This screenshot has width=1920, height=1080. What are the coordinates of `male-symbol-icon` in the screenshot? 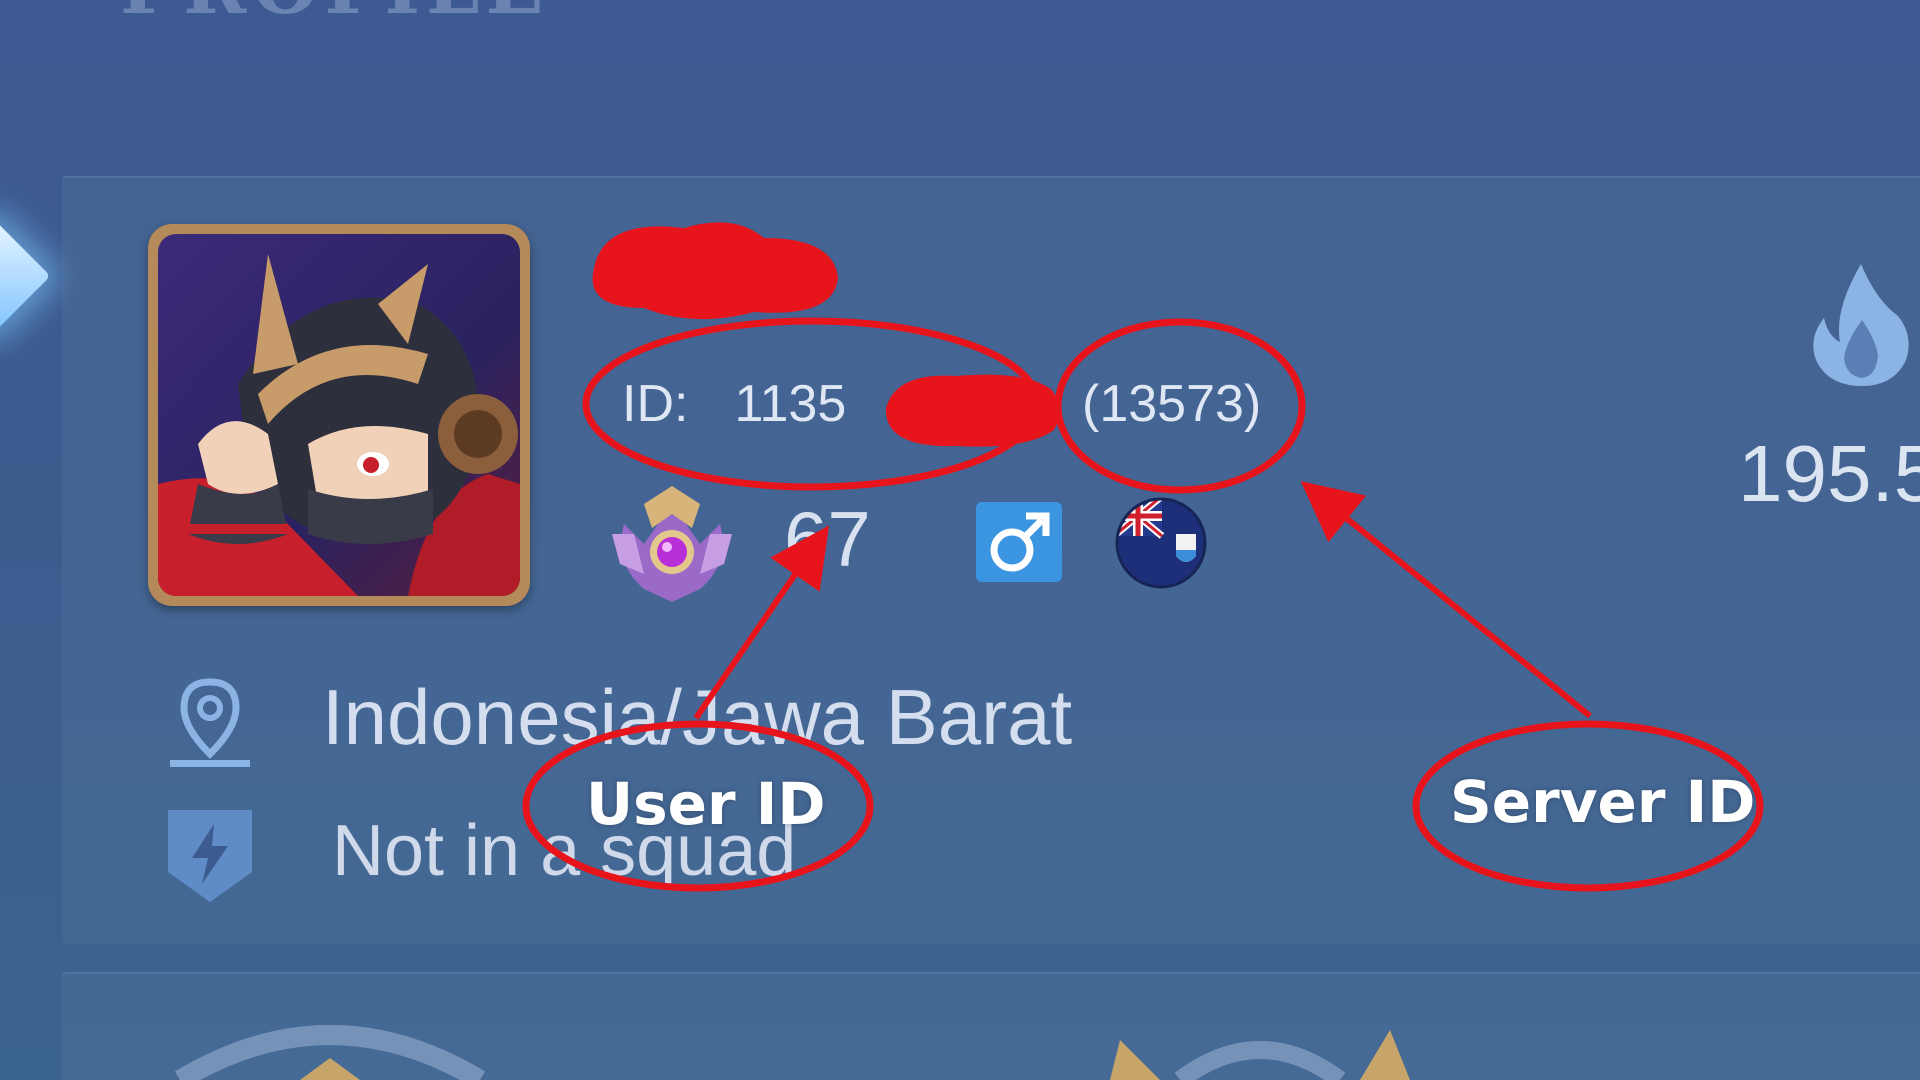 It's located at (1019, 542).